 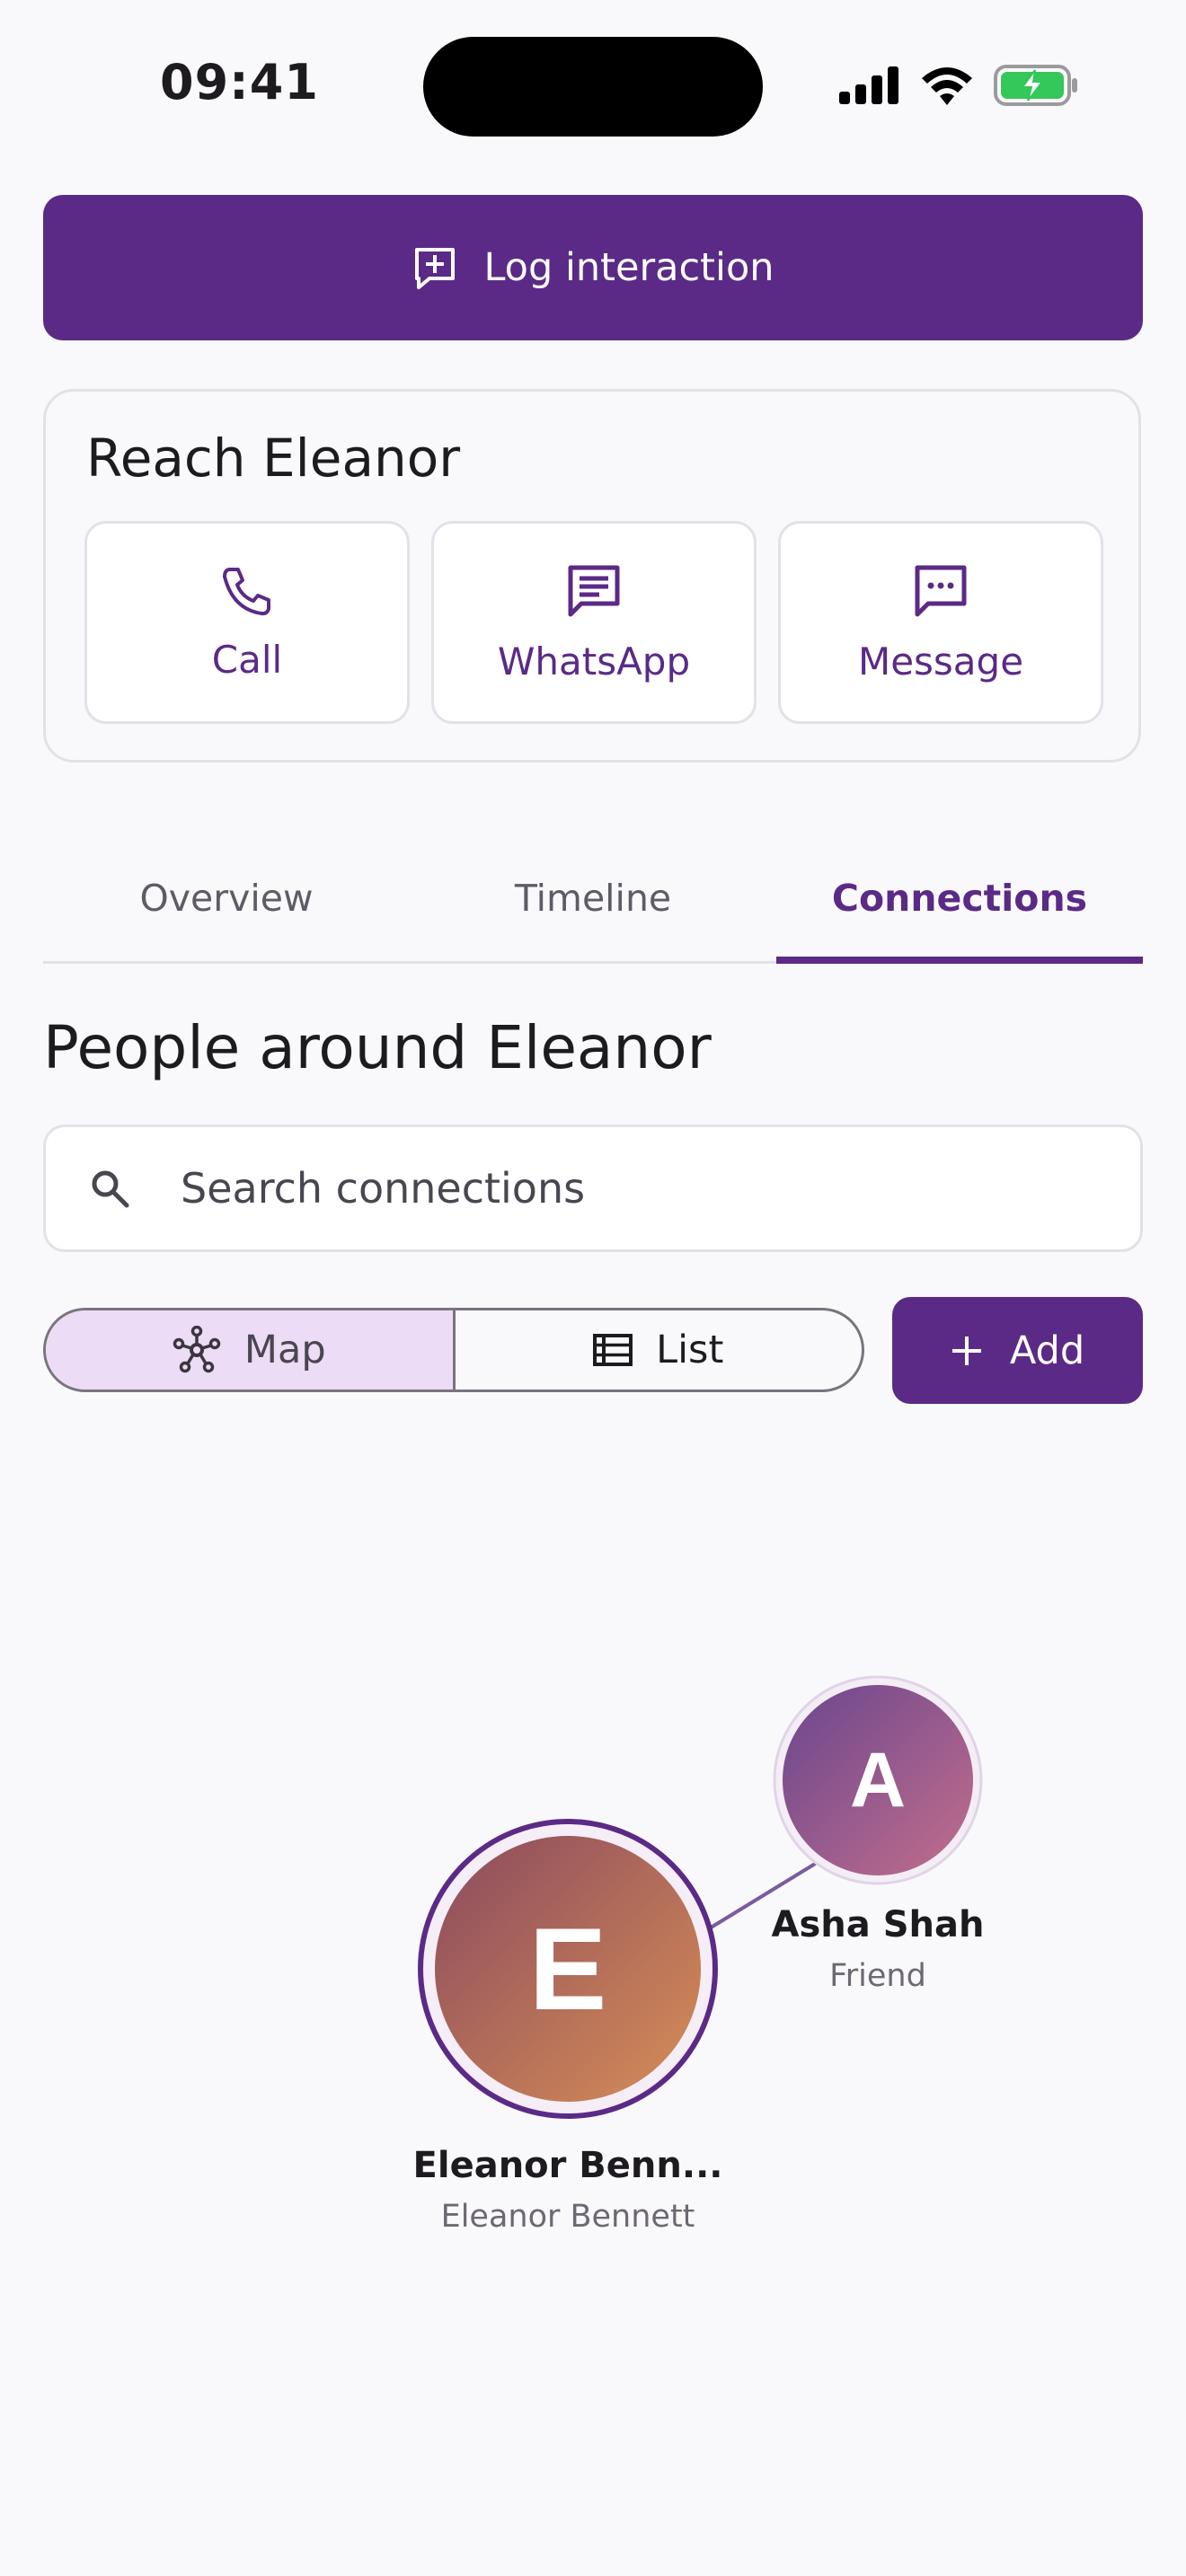 I want to click on view-toggle: Map List, so click(x=453, y=1350).